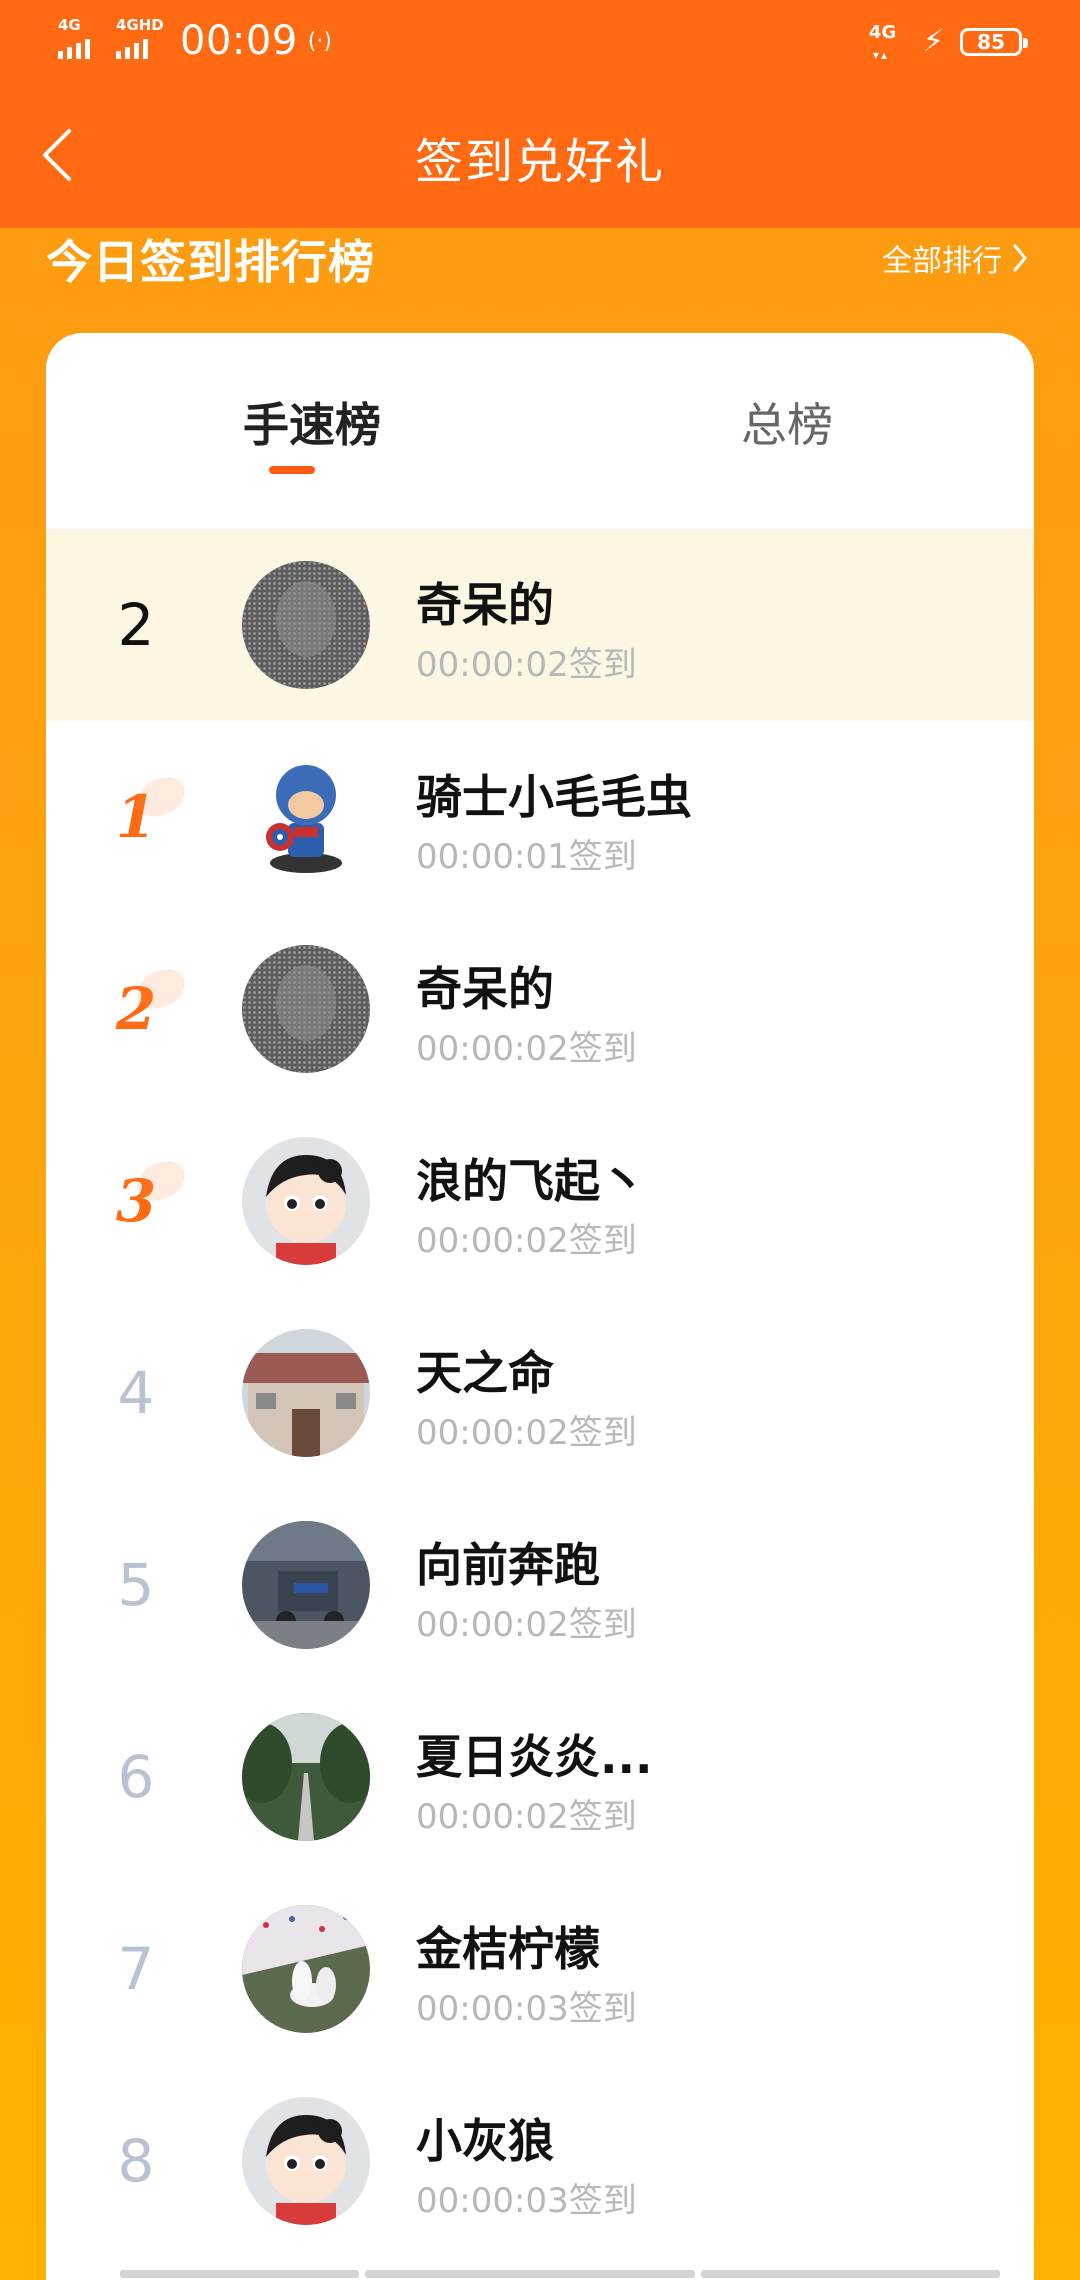 This screenshot has width=1080, height=2280. Describe the element at coordinates (210, 262) in the screenshot. I see `ranking-title: 今日签到排行榜` at that location.